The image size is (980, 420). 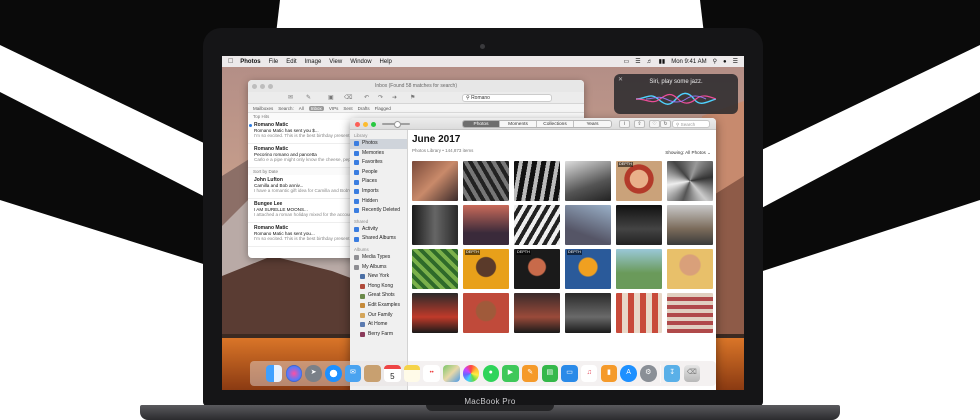 What do you see at coordinates (654, 124) in the screenshot?
I see `favorite-icon: ♡` at bounding box center [654, 124].